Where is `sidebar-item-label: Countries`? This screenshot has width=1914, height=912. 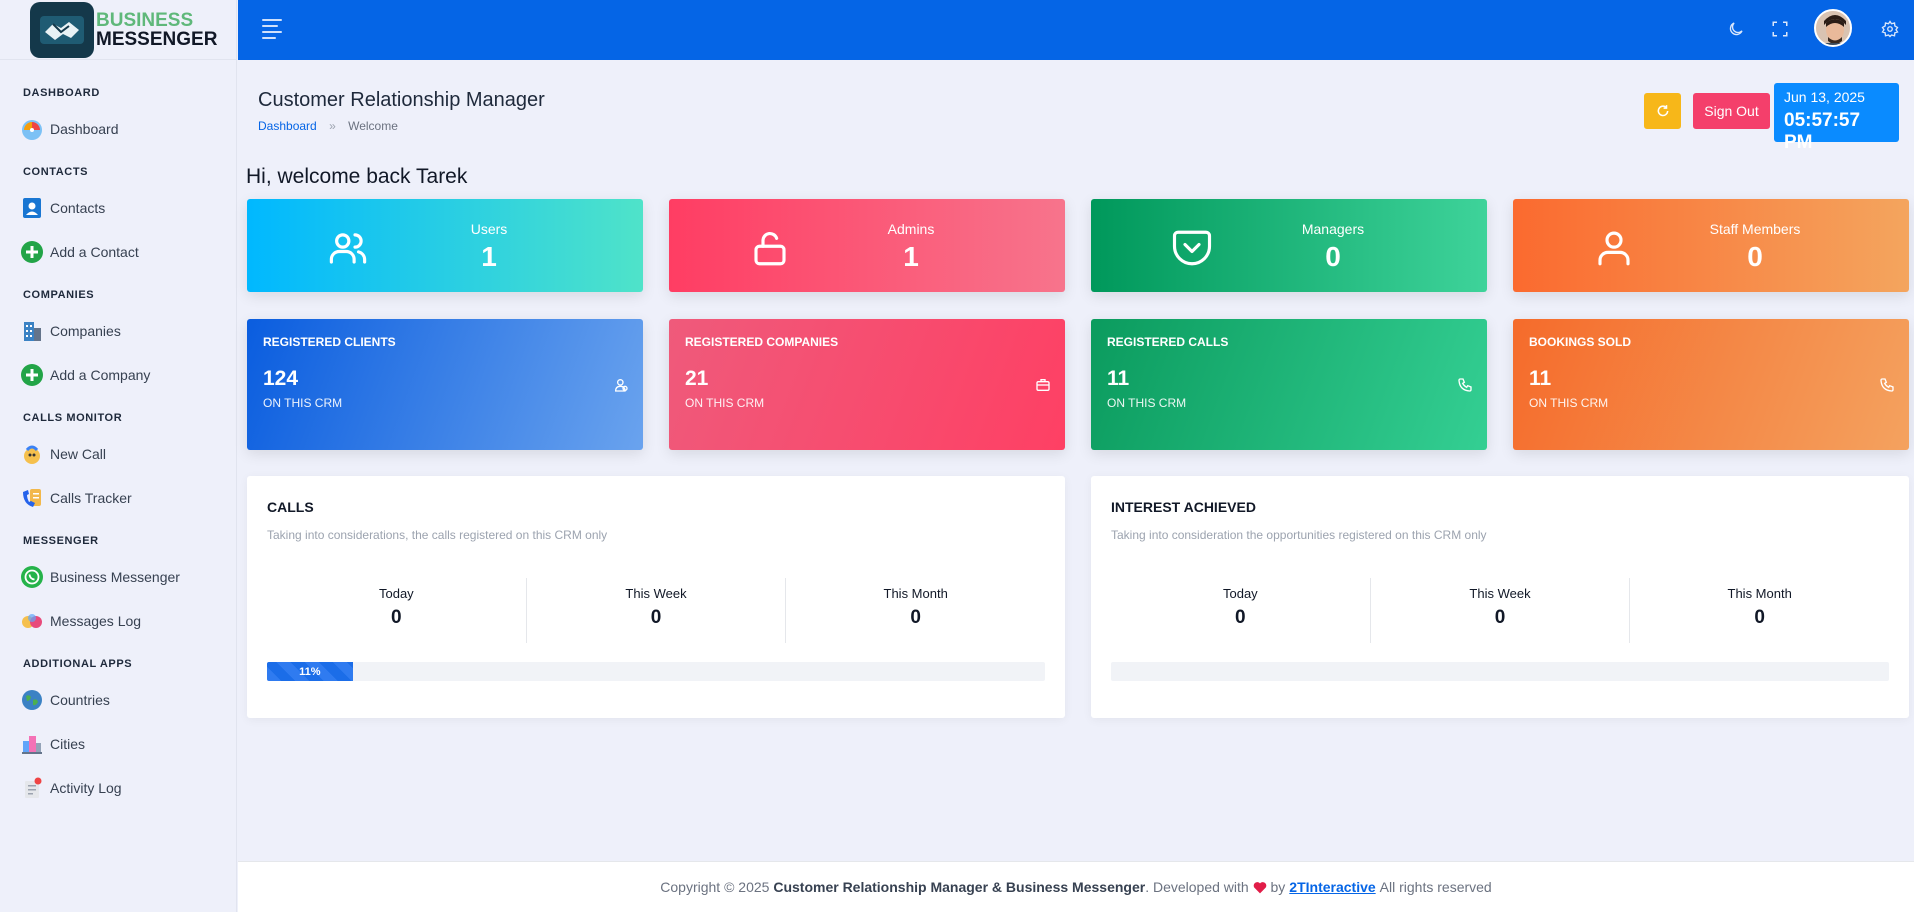
sidebar-item-label: Countries is located at coordinates (80, 700).